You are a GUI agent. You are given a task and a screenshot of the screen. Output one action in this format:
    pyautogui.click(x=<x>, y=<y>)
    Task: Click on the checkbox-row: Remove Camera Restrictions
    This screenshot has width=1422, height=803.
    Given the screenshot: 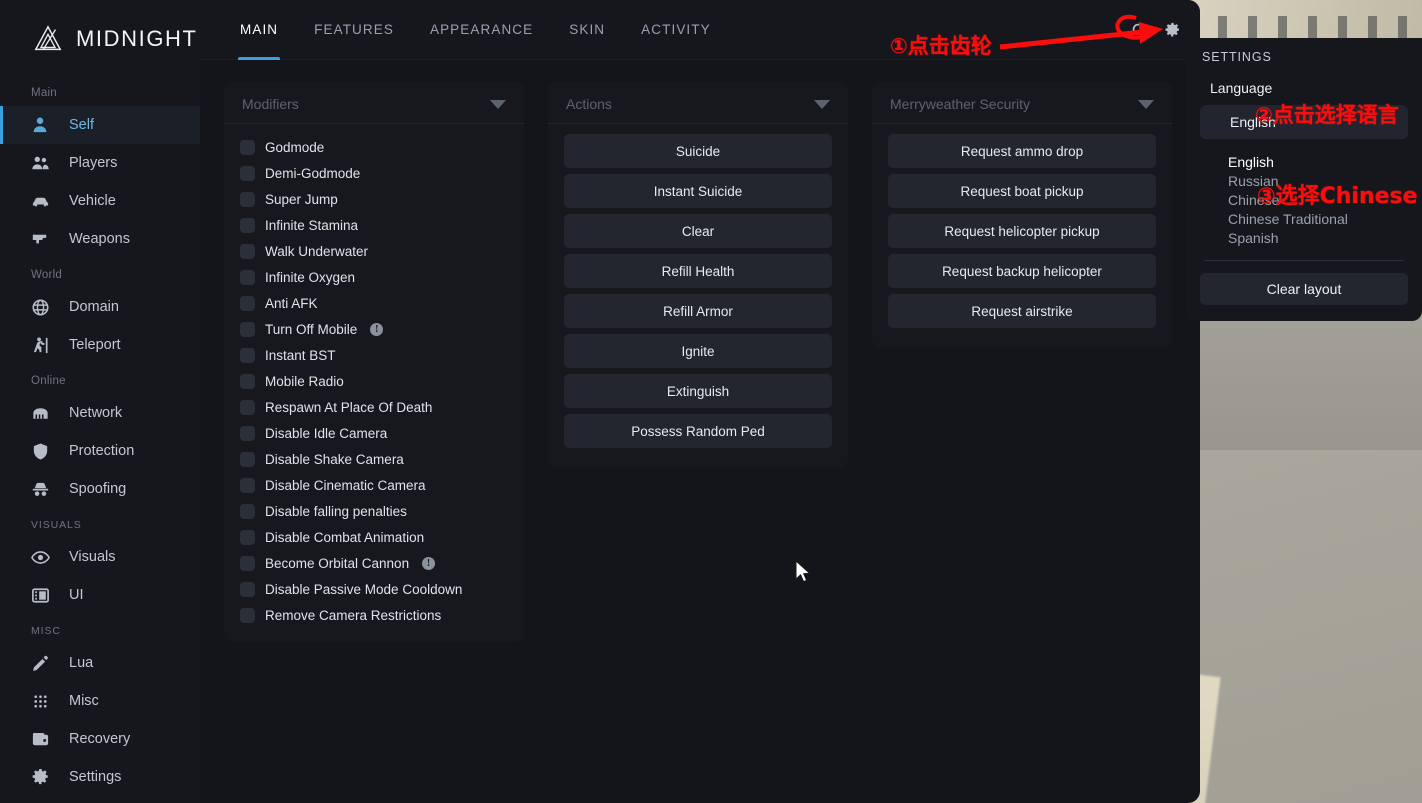 What is the action you would take?
    pyautogui.click(x=374, y=615)
    